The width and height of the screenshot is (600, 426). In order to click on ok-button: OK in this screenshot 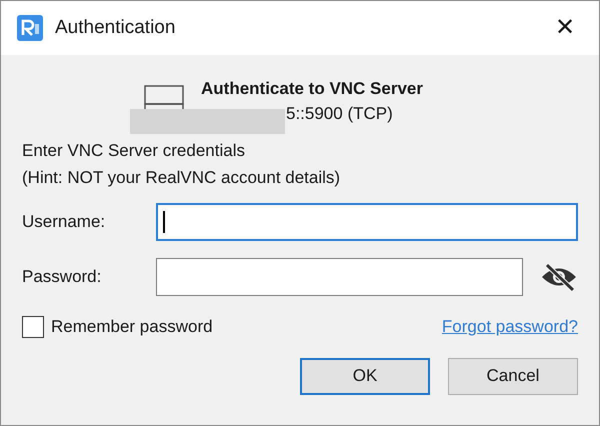, I will do `click(365, 376)`.